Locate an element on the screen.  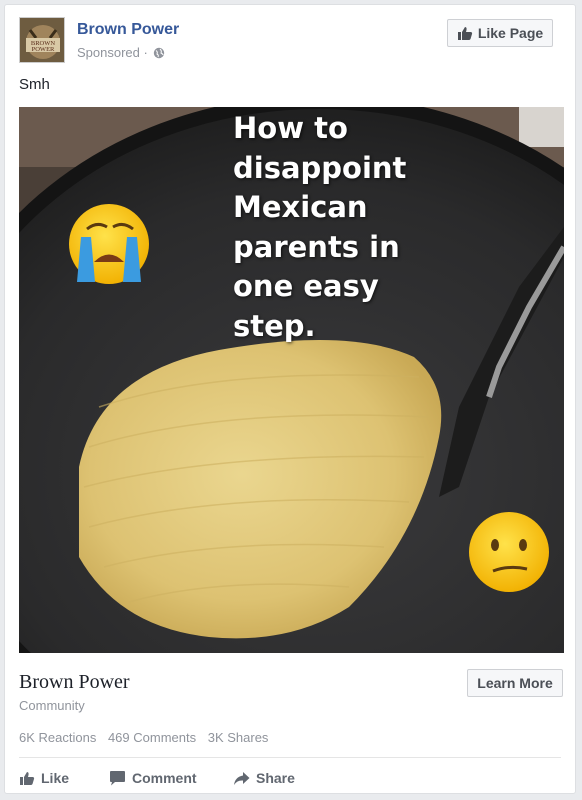
like-page-button: Like Page is located at coordinates (500, 33).